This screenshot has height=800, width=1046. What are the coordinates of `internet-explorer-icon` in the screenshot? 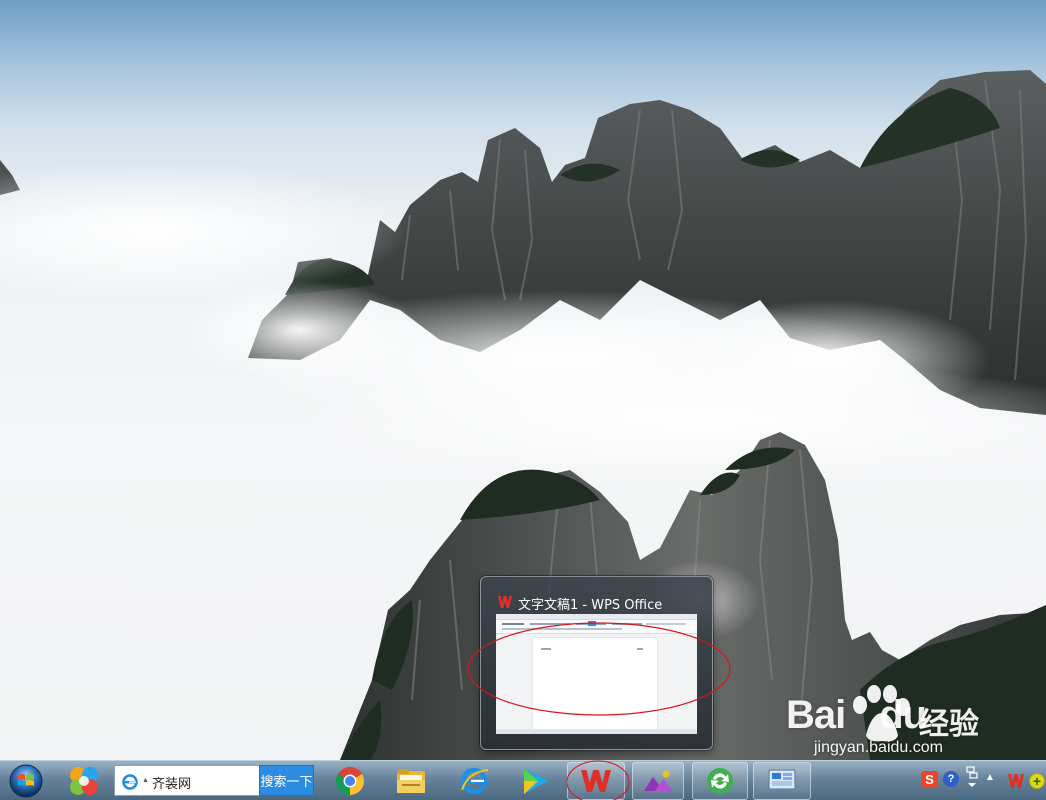 It's located at (474, 781).